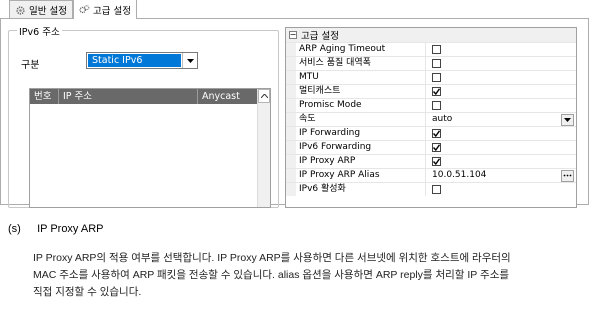  Describe the element at coordinates (361, 91) in the screenshot. I see `property-name: 멀티캐스트` at that location.